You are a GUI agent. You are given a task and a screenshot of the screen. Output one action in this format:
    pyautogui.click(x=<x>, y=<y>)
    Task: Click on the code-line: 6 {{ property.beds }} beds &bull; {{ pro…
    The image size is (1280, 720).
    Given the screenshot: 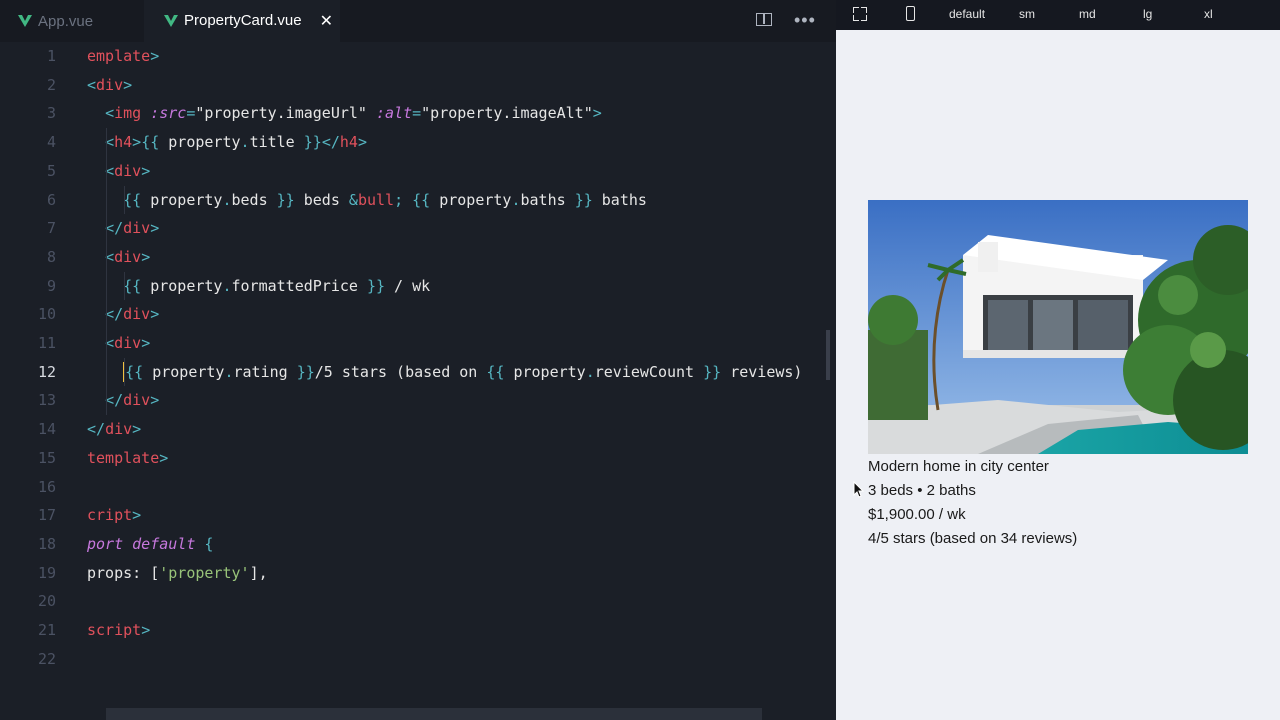 What is the action you would take?
    pyautogui.click(x=418, y=200)
    